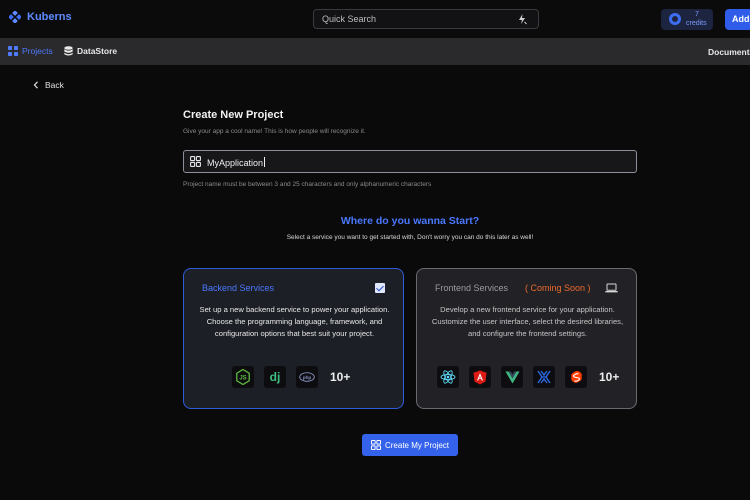  I want to click on angular-icon, so click(480, 377).